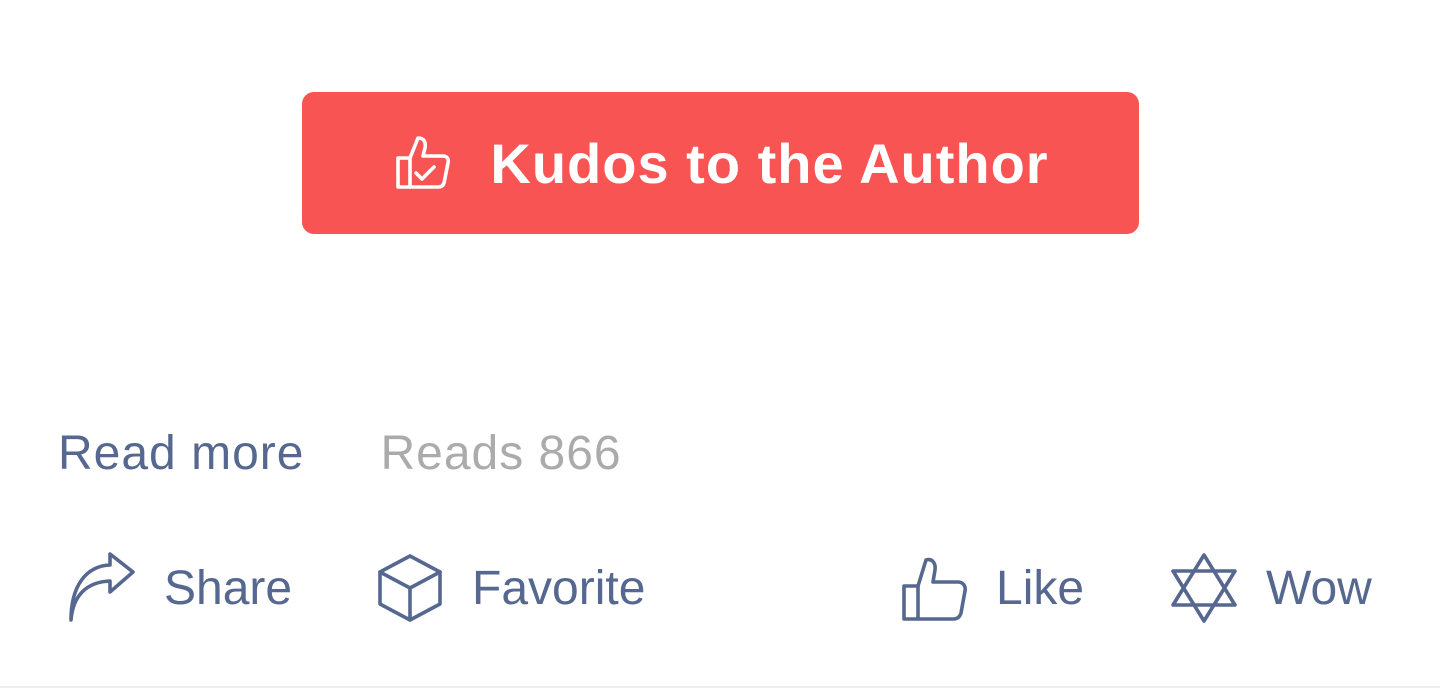 This screenshot has width=1440, height=688. Describe the element at coordinates (501, 453) in the screenshot. I see `reads-count: Reads 866` at that location.